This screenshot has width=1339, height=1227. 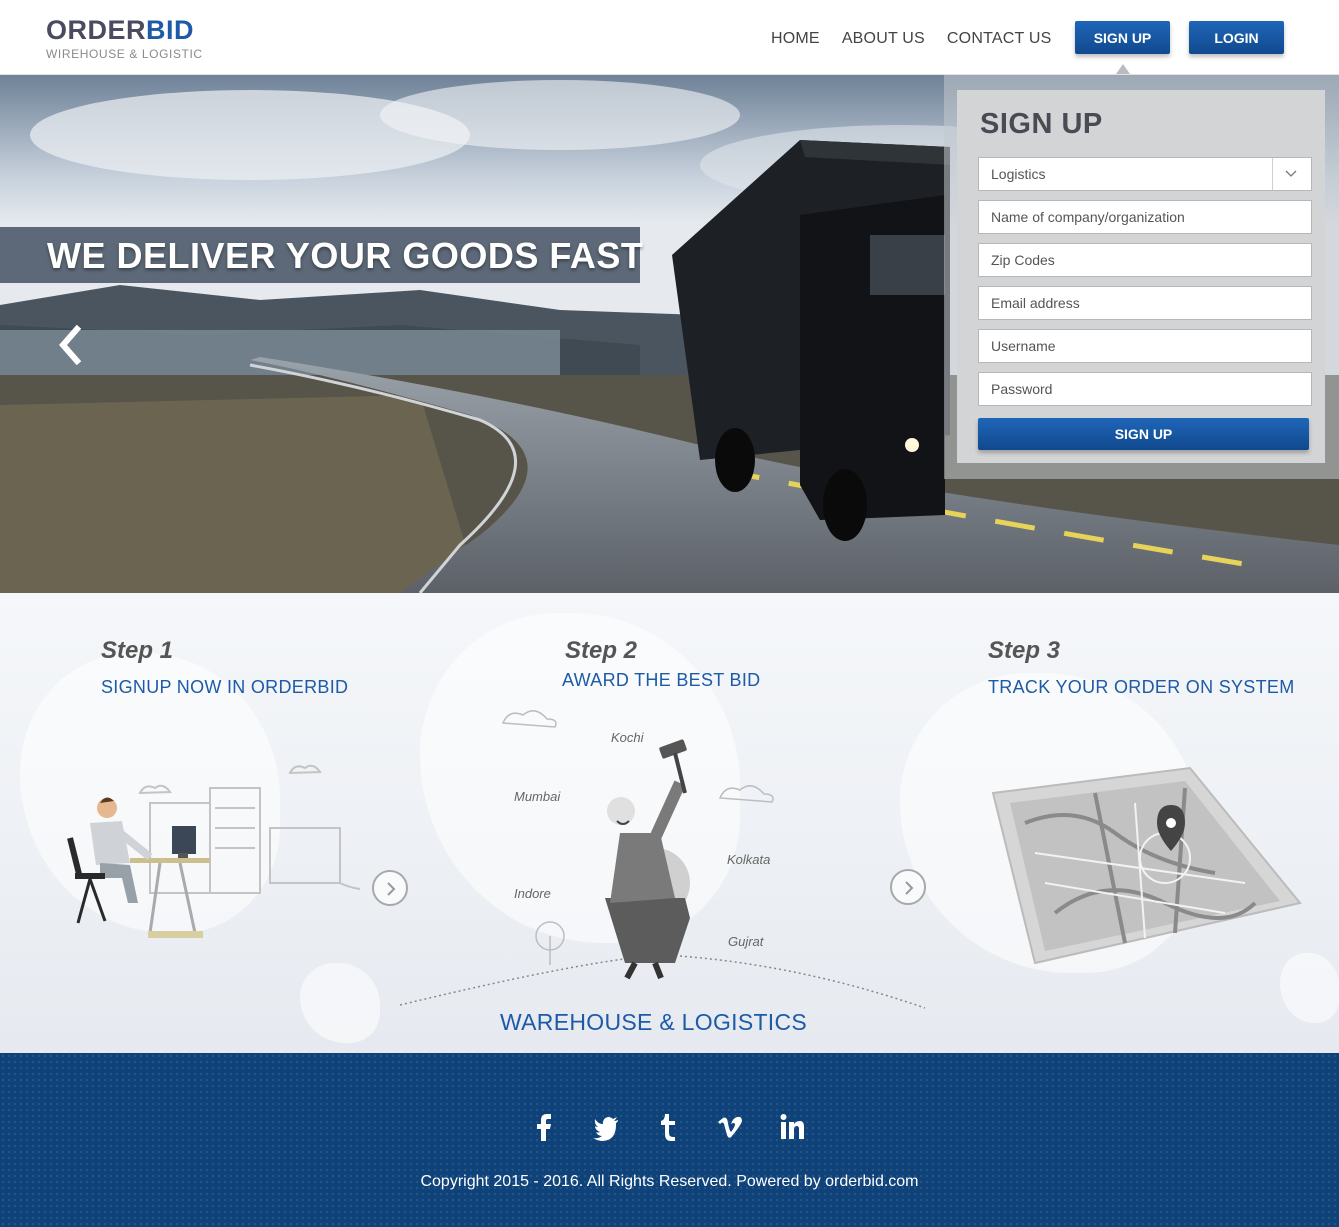 What do you see at coordinates (749, 859) in the screenshot?
I see `city-label-kolkata: Kolkata` at bounding box center [749, 859].